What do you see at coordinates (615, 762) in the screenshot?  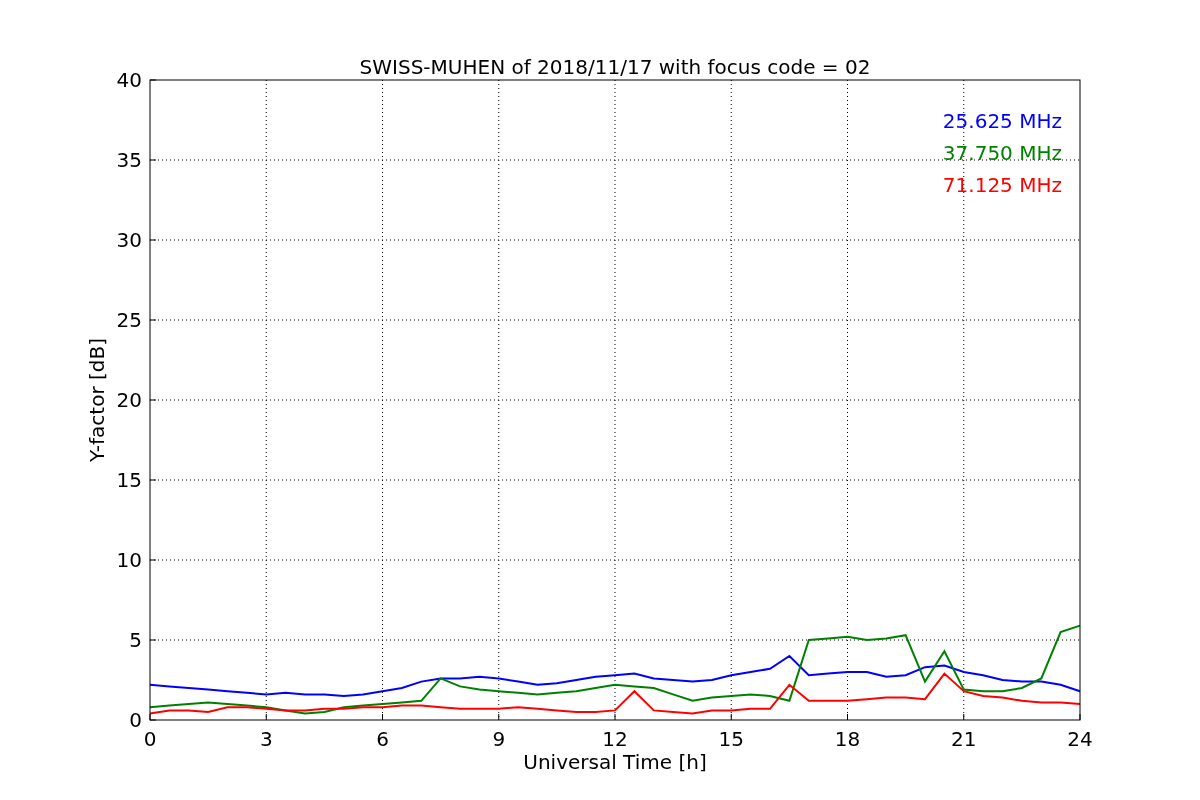 I see `x-axis-label: Universal Time [h]` at bounding box center [615, 762].